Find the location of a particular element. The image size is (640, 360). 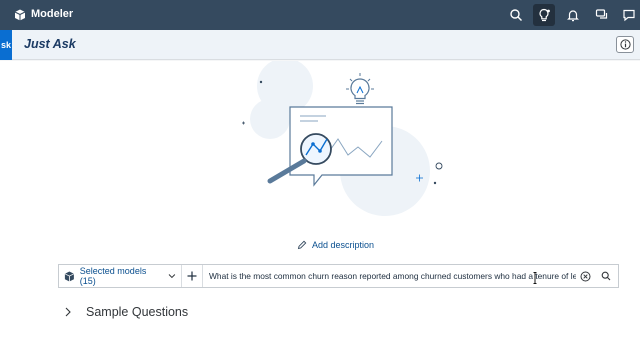

feedback-icon is located at coordinates (629, 15).